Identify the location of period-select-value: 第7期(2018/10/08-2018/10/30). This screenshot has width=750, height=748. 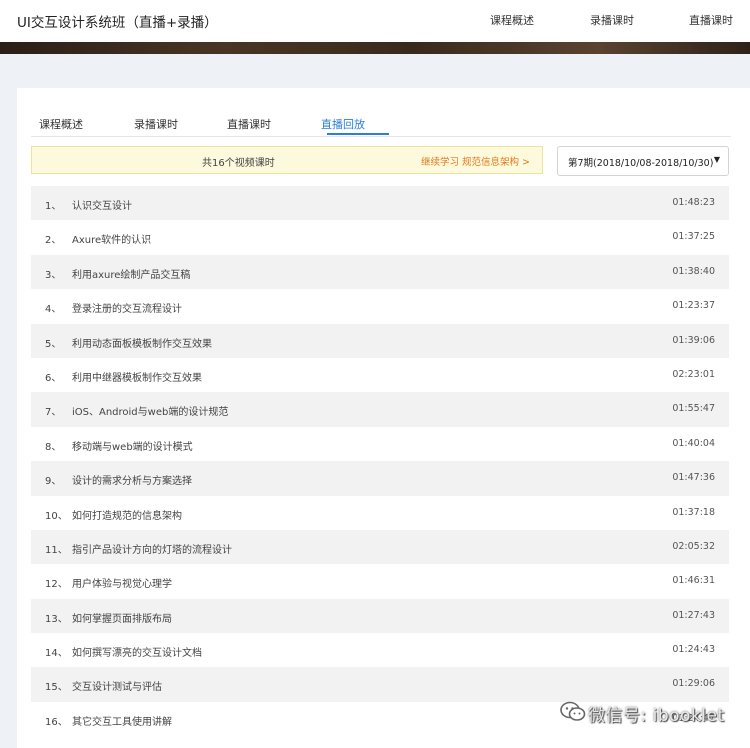
(641, 163).